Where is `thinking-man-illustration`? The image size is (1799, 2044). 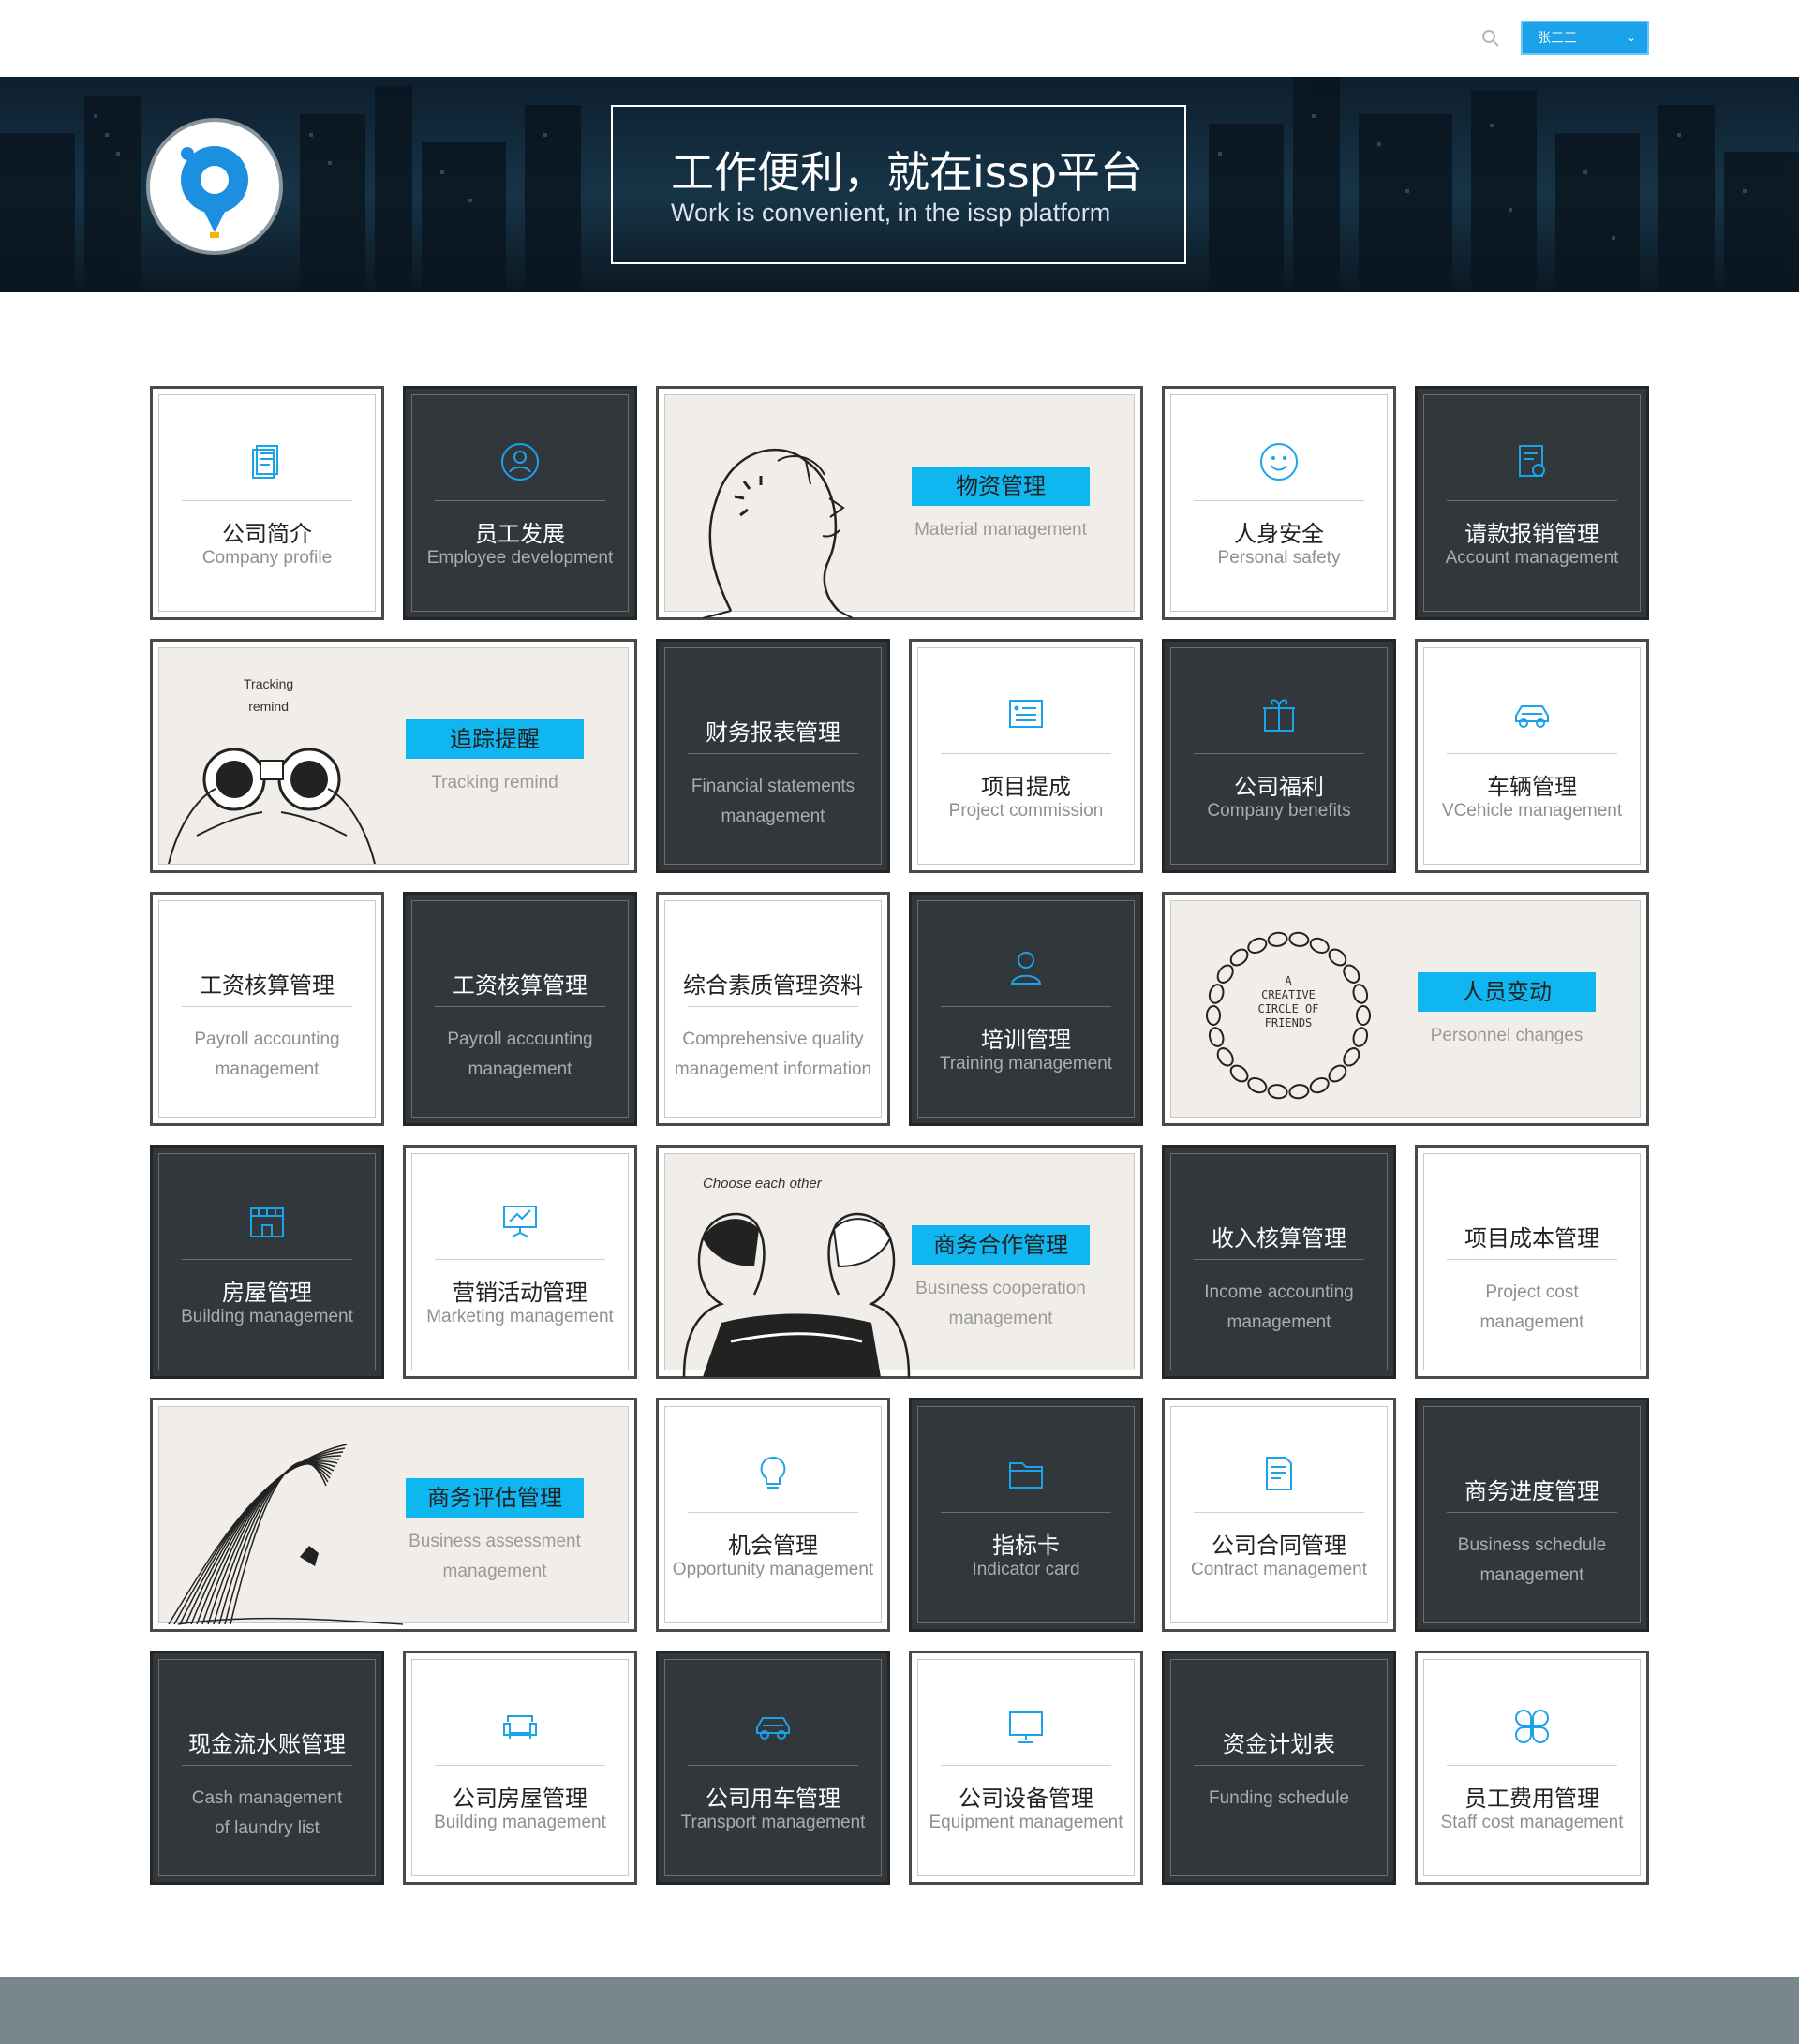
thinking-man-illustration is located at coordinates (903, 509).